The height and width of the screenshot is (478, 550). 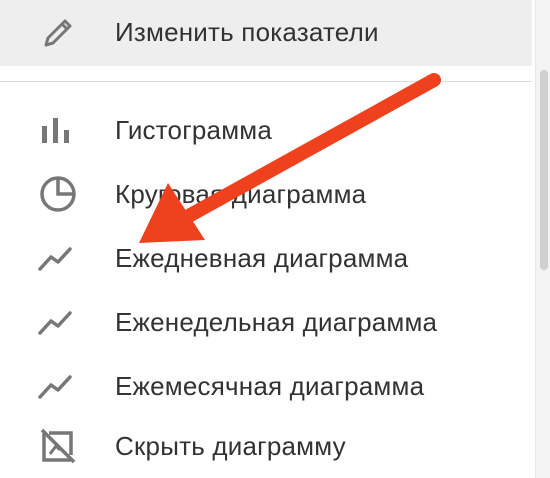 I want to click on menu-item-daily-chart-label: Ежедневная диаграмма, so click(x=262, y=258).